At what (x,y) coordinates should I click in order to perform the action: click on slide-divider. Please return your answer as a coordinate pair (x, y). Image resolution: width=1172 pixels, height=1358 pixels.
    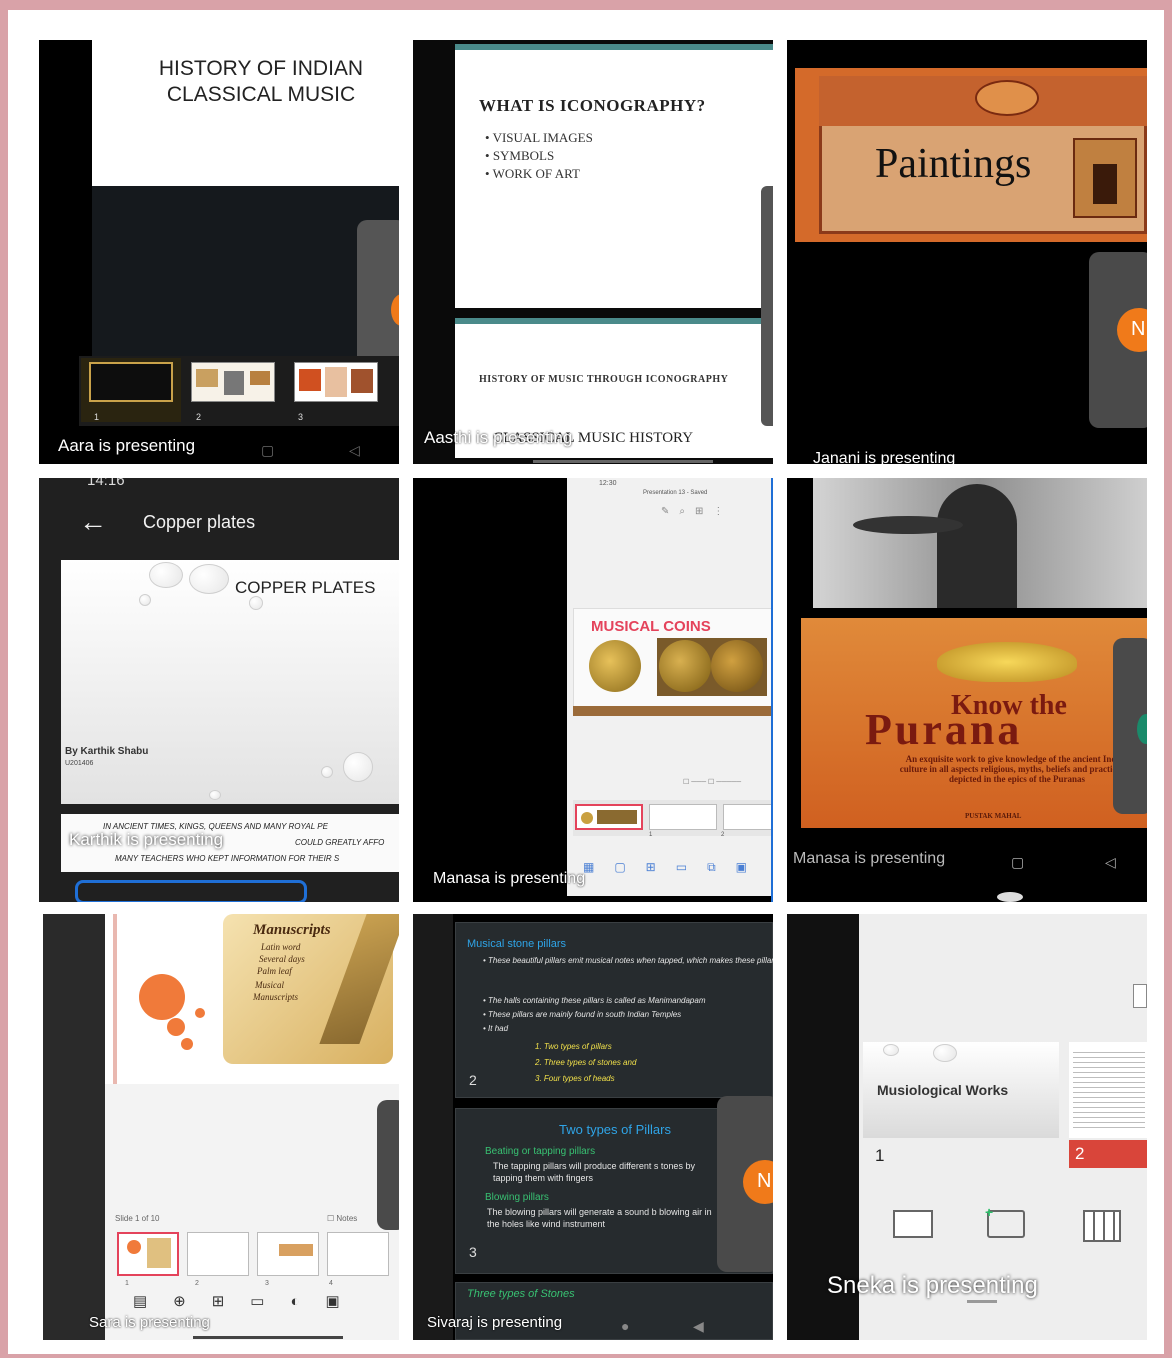
    Looking at the image, I should click on (673, 711).